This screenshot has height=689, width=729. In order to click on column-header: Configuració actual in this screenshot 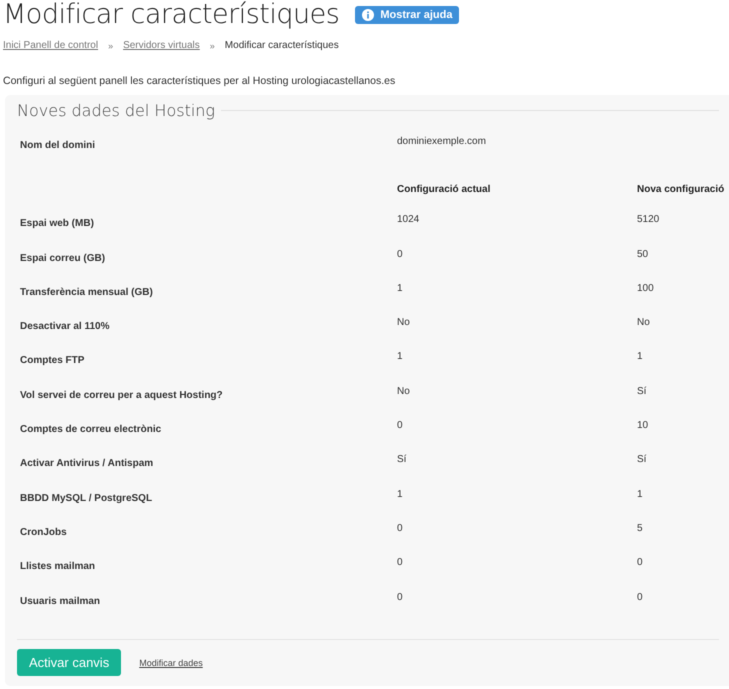, I will do `click(444, 189)`.